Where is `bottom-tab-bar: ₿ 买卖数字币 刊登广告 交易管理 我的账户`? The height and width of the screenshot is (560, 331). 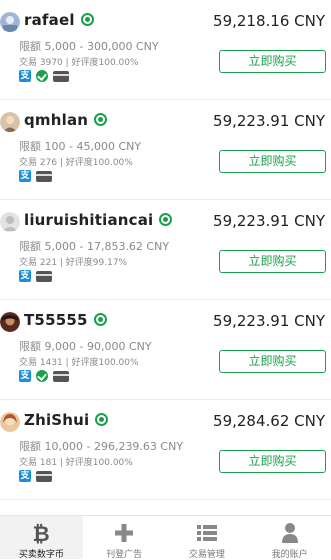 bottom-tab-bar: ₿ 买卖数字币 刊登广告 交易管理 我的账户 is located at coordinates (165, 537).